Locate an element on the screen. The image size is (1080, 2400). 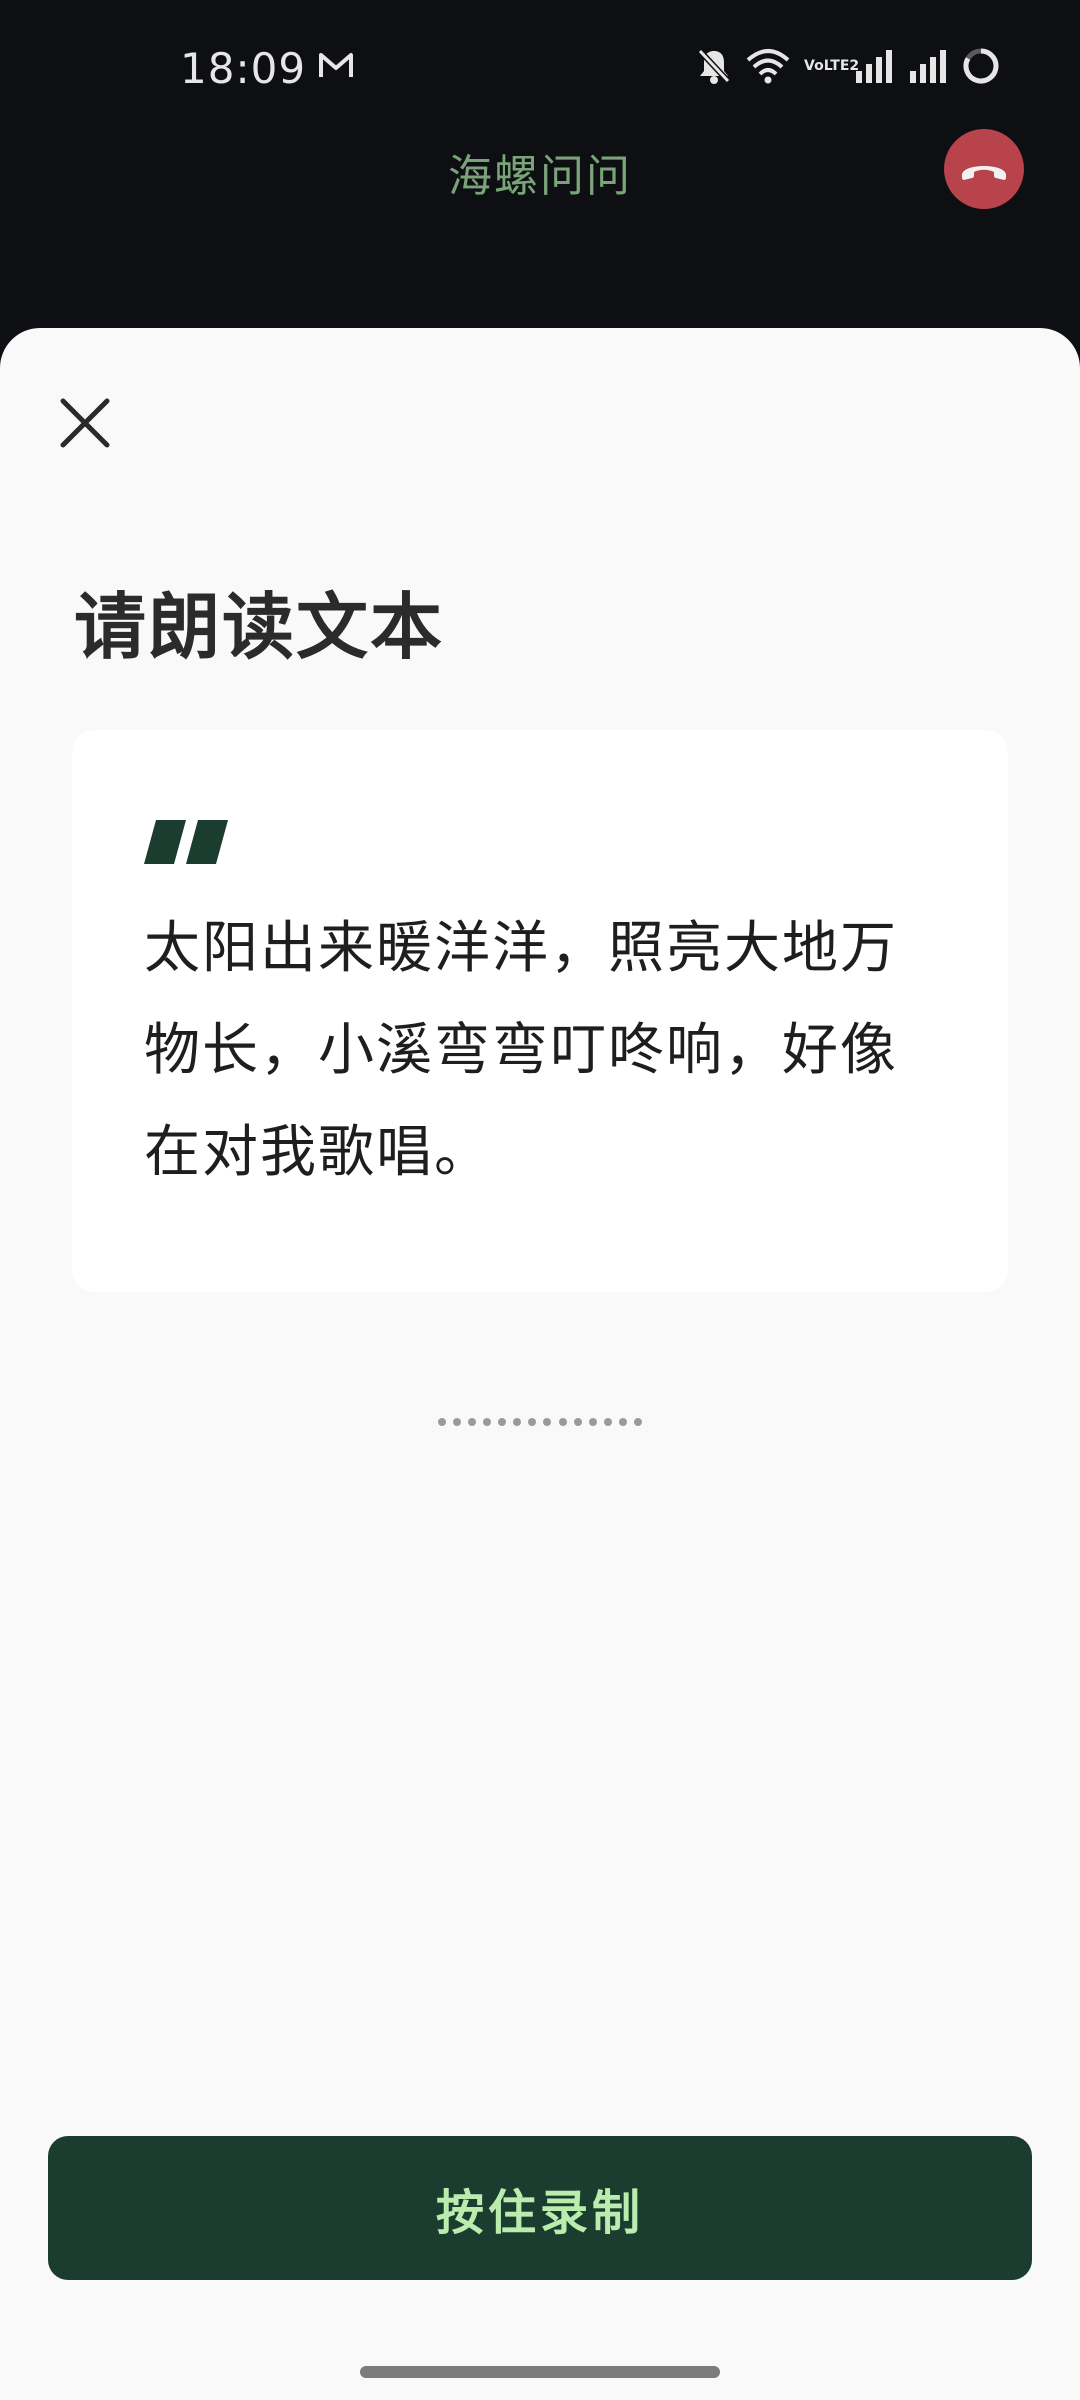
home-indicator is located at coordinates (540, 2372).